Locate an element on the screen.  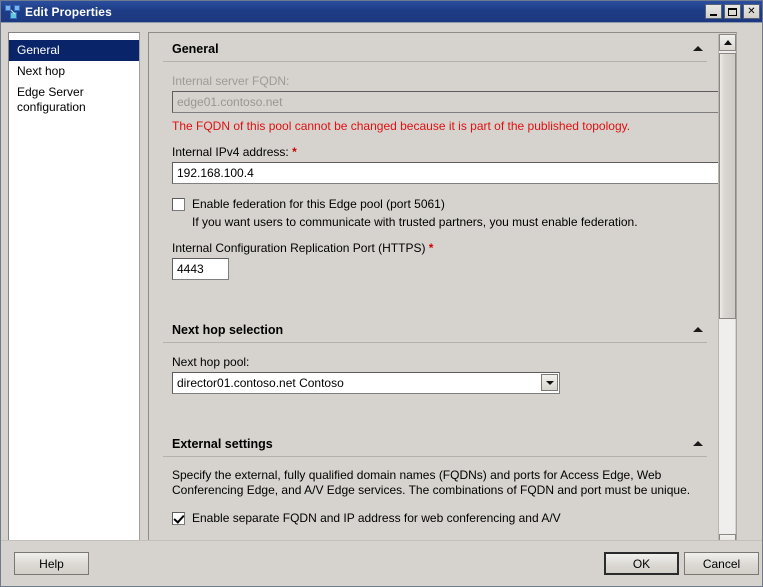
chevron-down-icon is located at coordinates (549, 382).